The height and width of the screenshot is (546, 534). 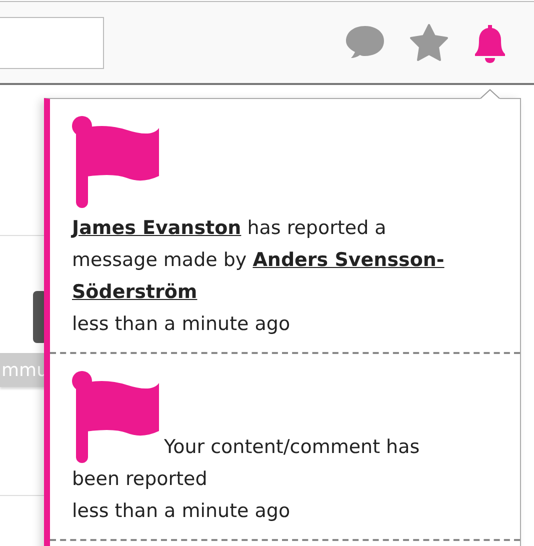 I want to click on user-link: James Evanston, so click(x=157, y=228).